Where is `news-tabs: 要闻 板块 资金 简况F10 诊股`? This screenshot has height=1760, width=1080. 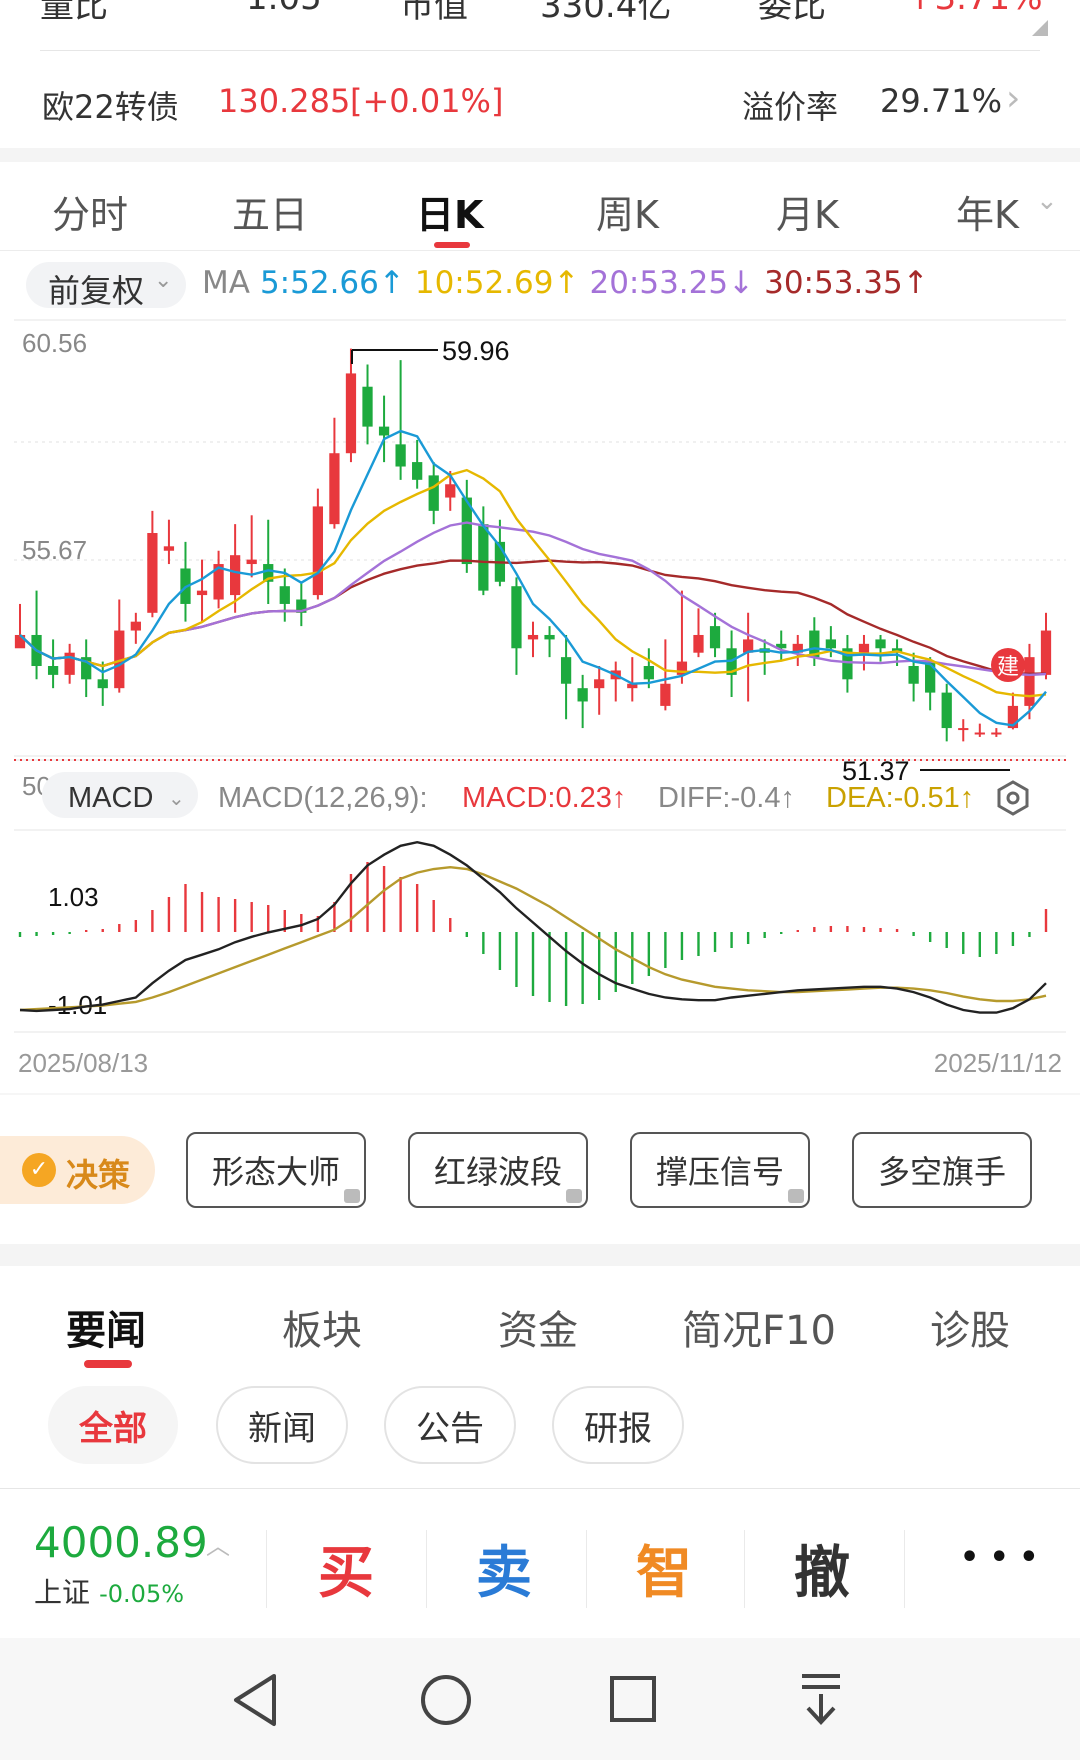 news-tabs: 要闻 板块 资金 简况F10 诊股 is located at coordinates (540, 1316).